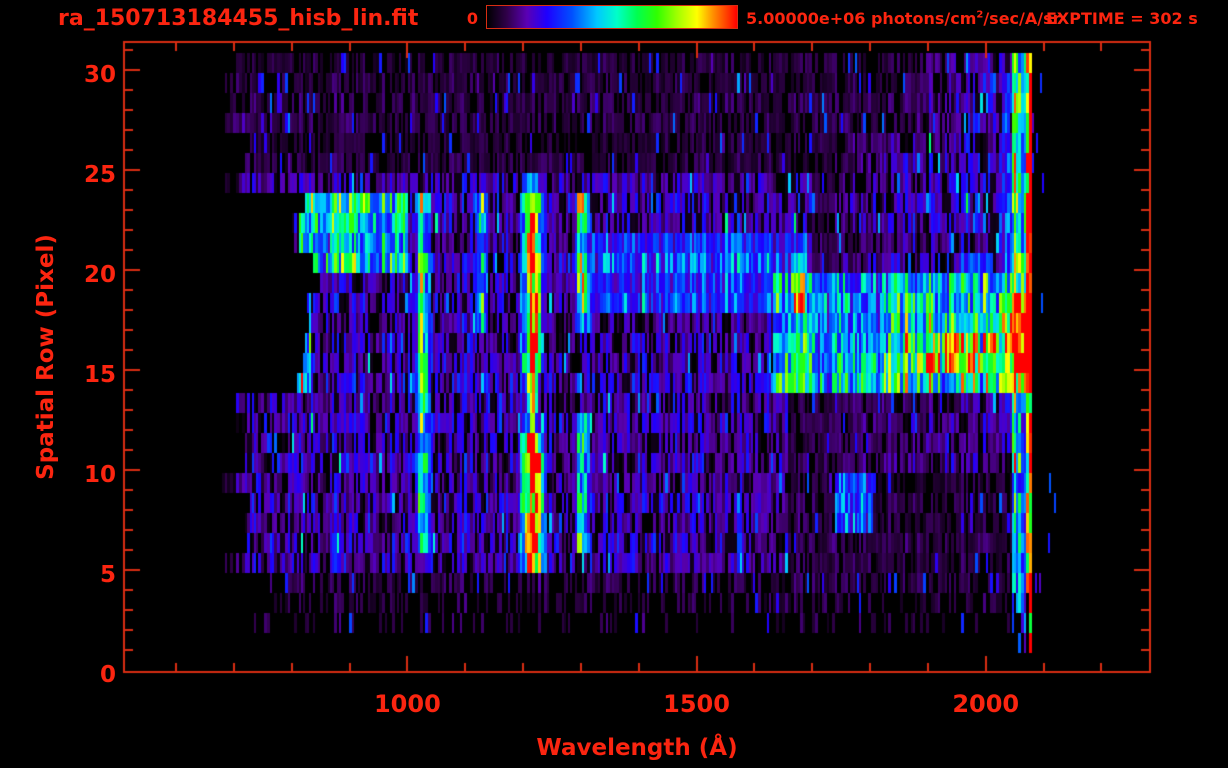 This screenshot has height=768, width=1228. What do you see at coordinates (99, 175) in the screenshot?
I see `y-tick-label: 25` at bounding box center [99, 175].